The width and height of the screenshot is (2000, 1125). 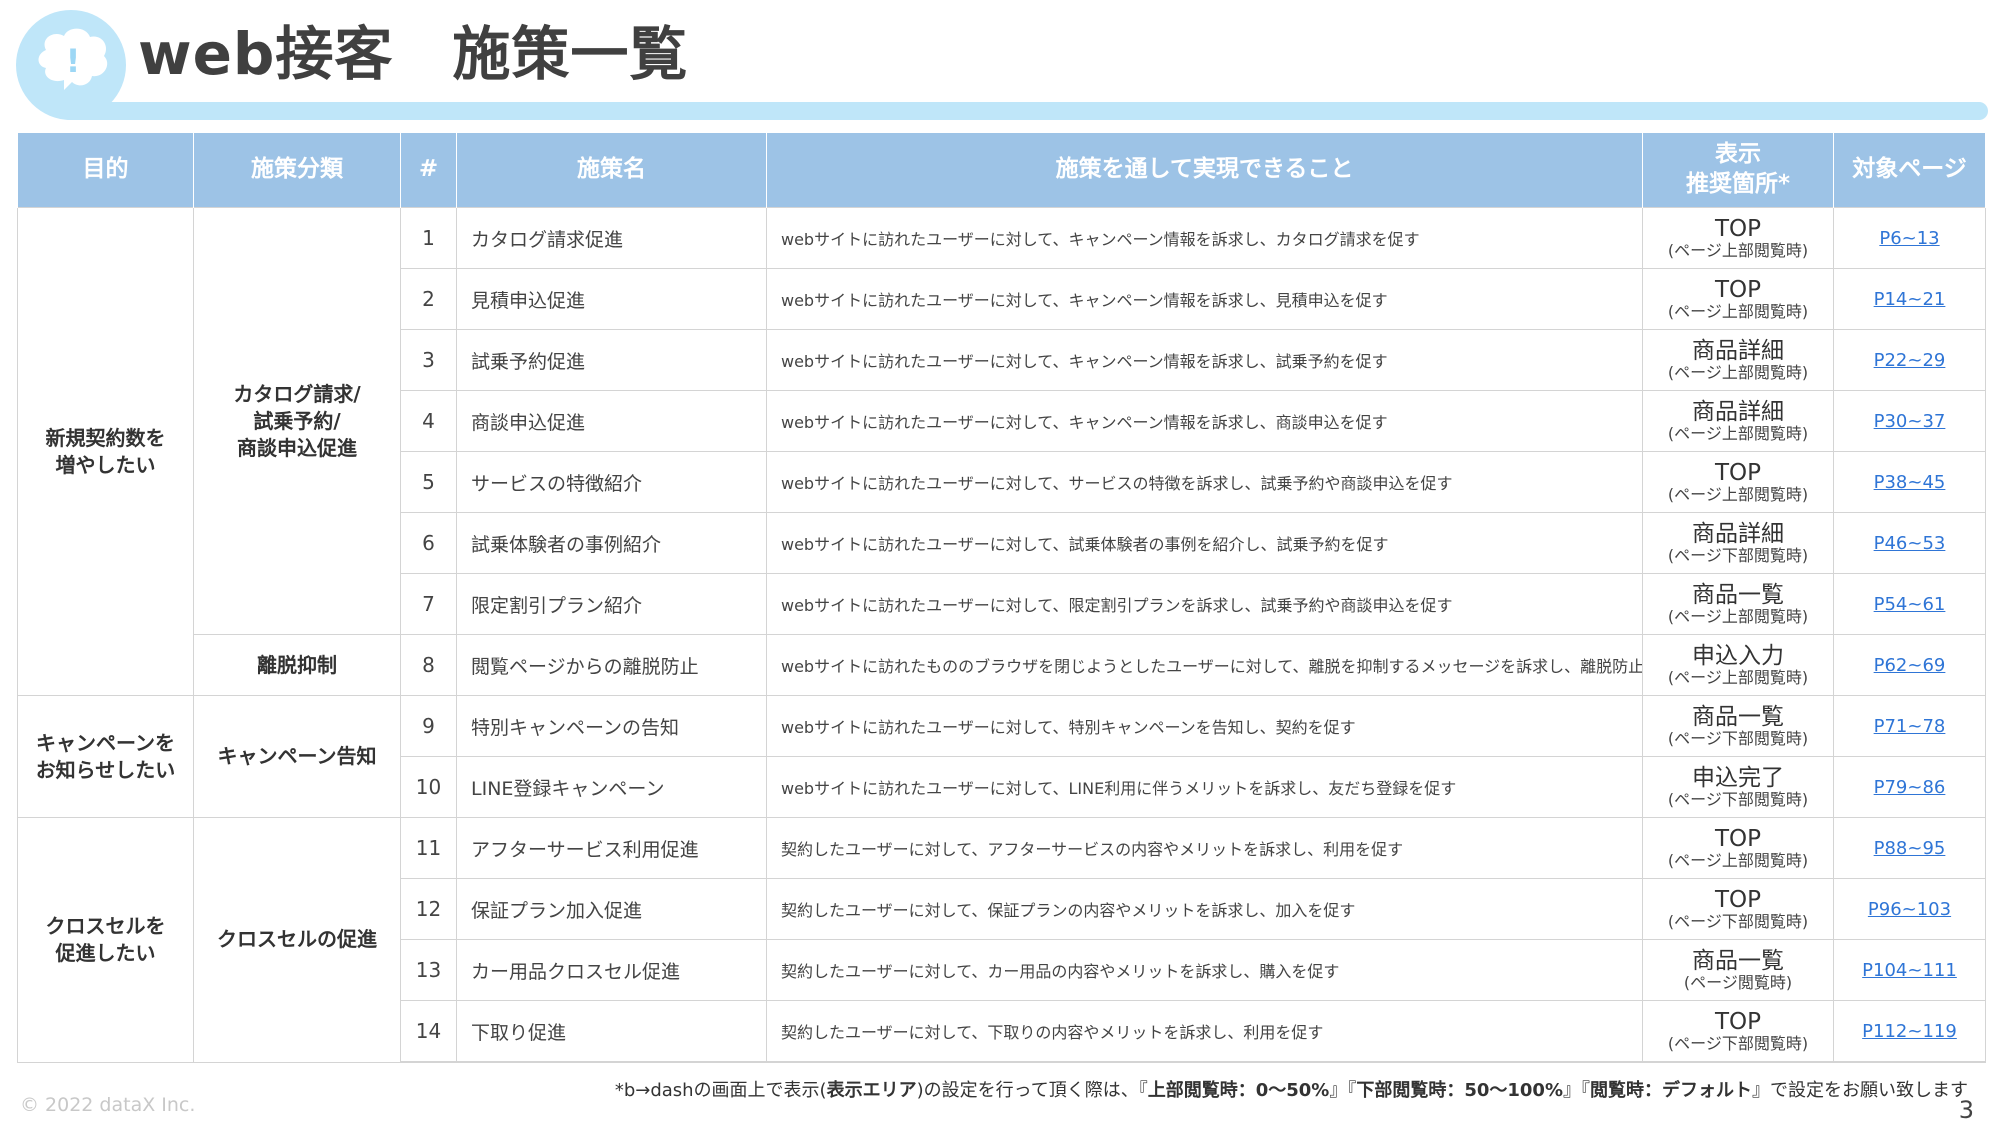 I want to click on row-number: 10, so click(x=428, y=787).